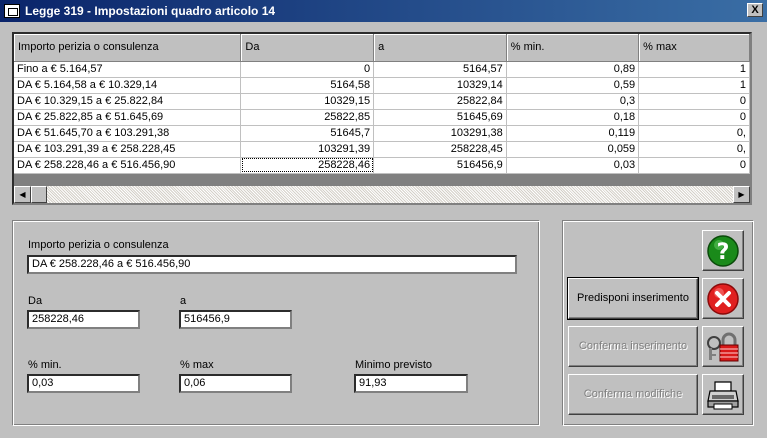 This screenshot has width=767, height=438. What do you see at coordinates (307, 149) in the screenshot?
I see `cell-da: 103291,39` at bounding box center [307, 149].